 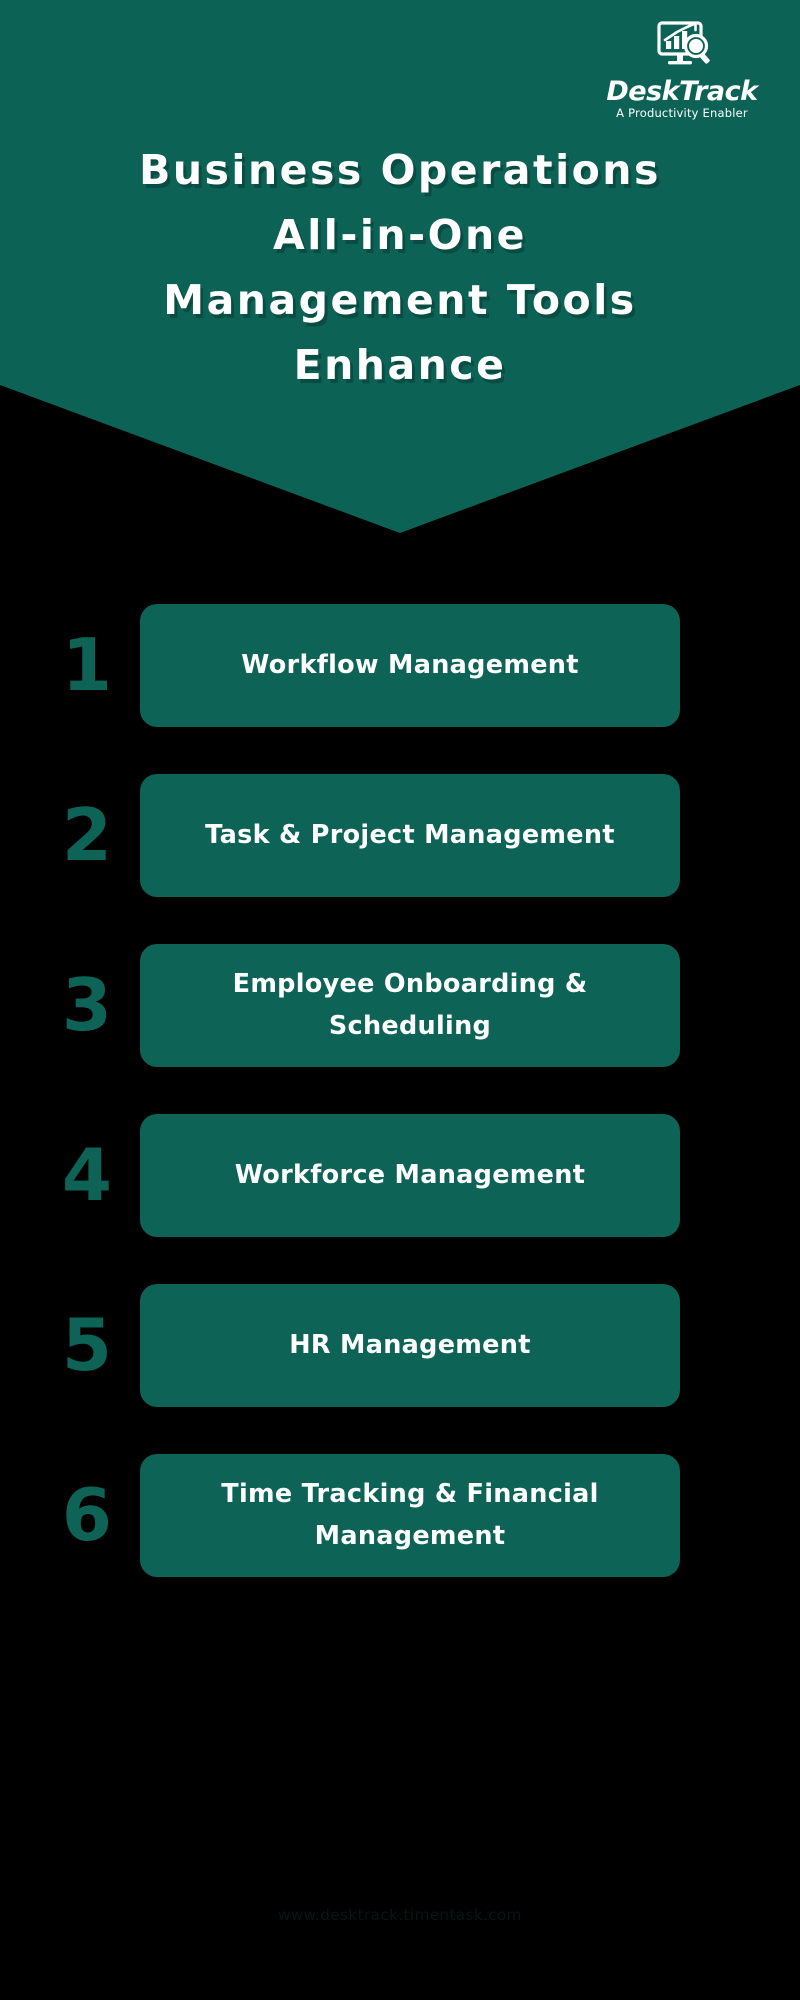 I want to click on list-item: 3 Employee Onboarding & Scheduling, so click(x=400, y=1005).